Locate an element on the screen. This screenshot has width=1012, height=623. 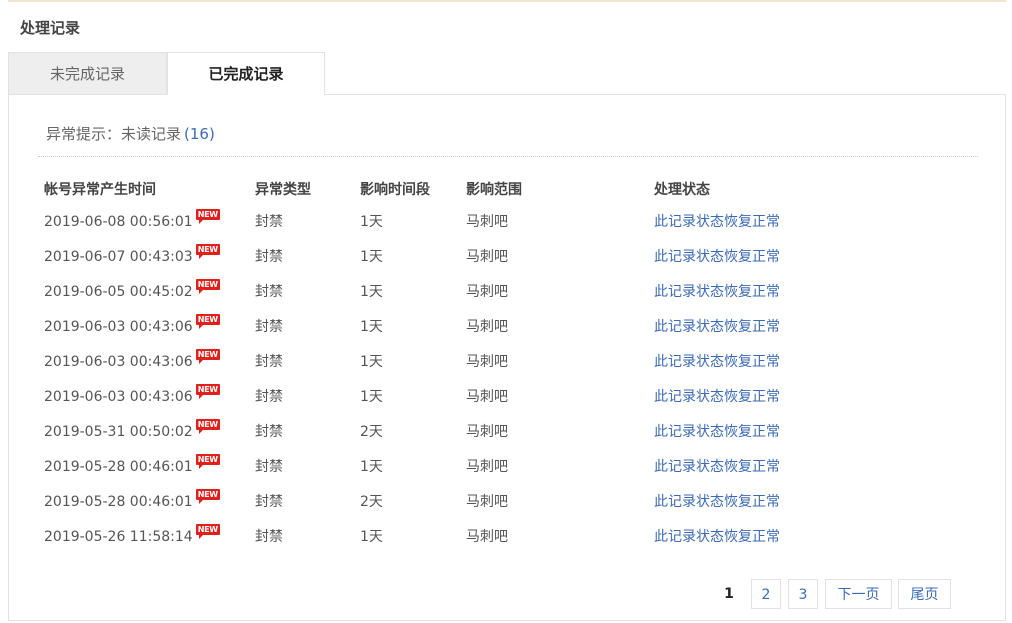
table-row: 2019-05-31 00:50:02 NEW 封禁 2天 马刺吧 此记录状态恢复正常 is located at coordinates (507, 432).